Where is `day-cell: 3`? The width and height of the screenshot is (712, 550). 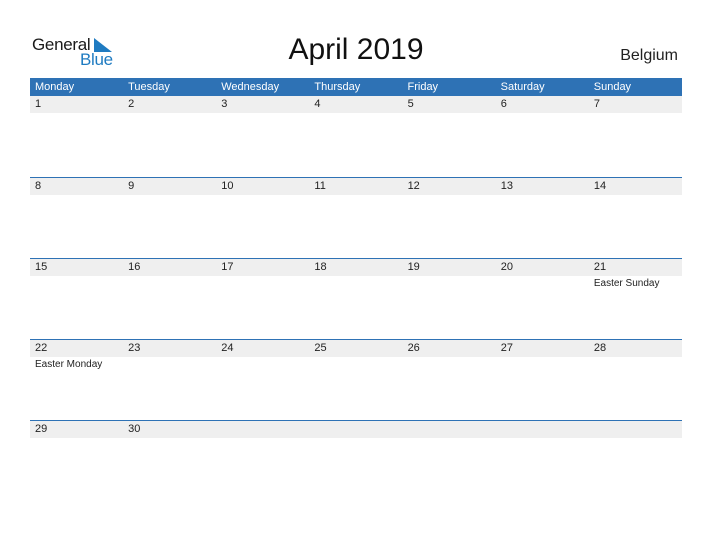 day-cell: 3 is located at coordinates (262, 136).